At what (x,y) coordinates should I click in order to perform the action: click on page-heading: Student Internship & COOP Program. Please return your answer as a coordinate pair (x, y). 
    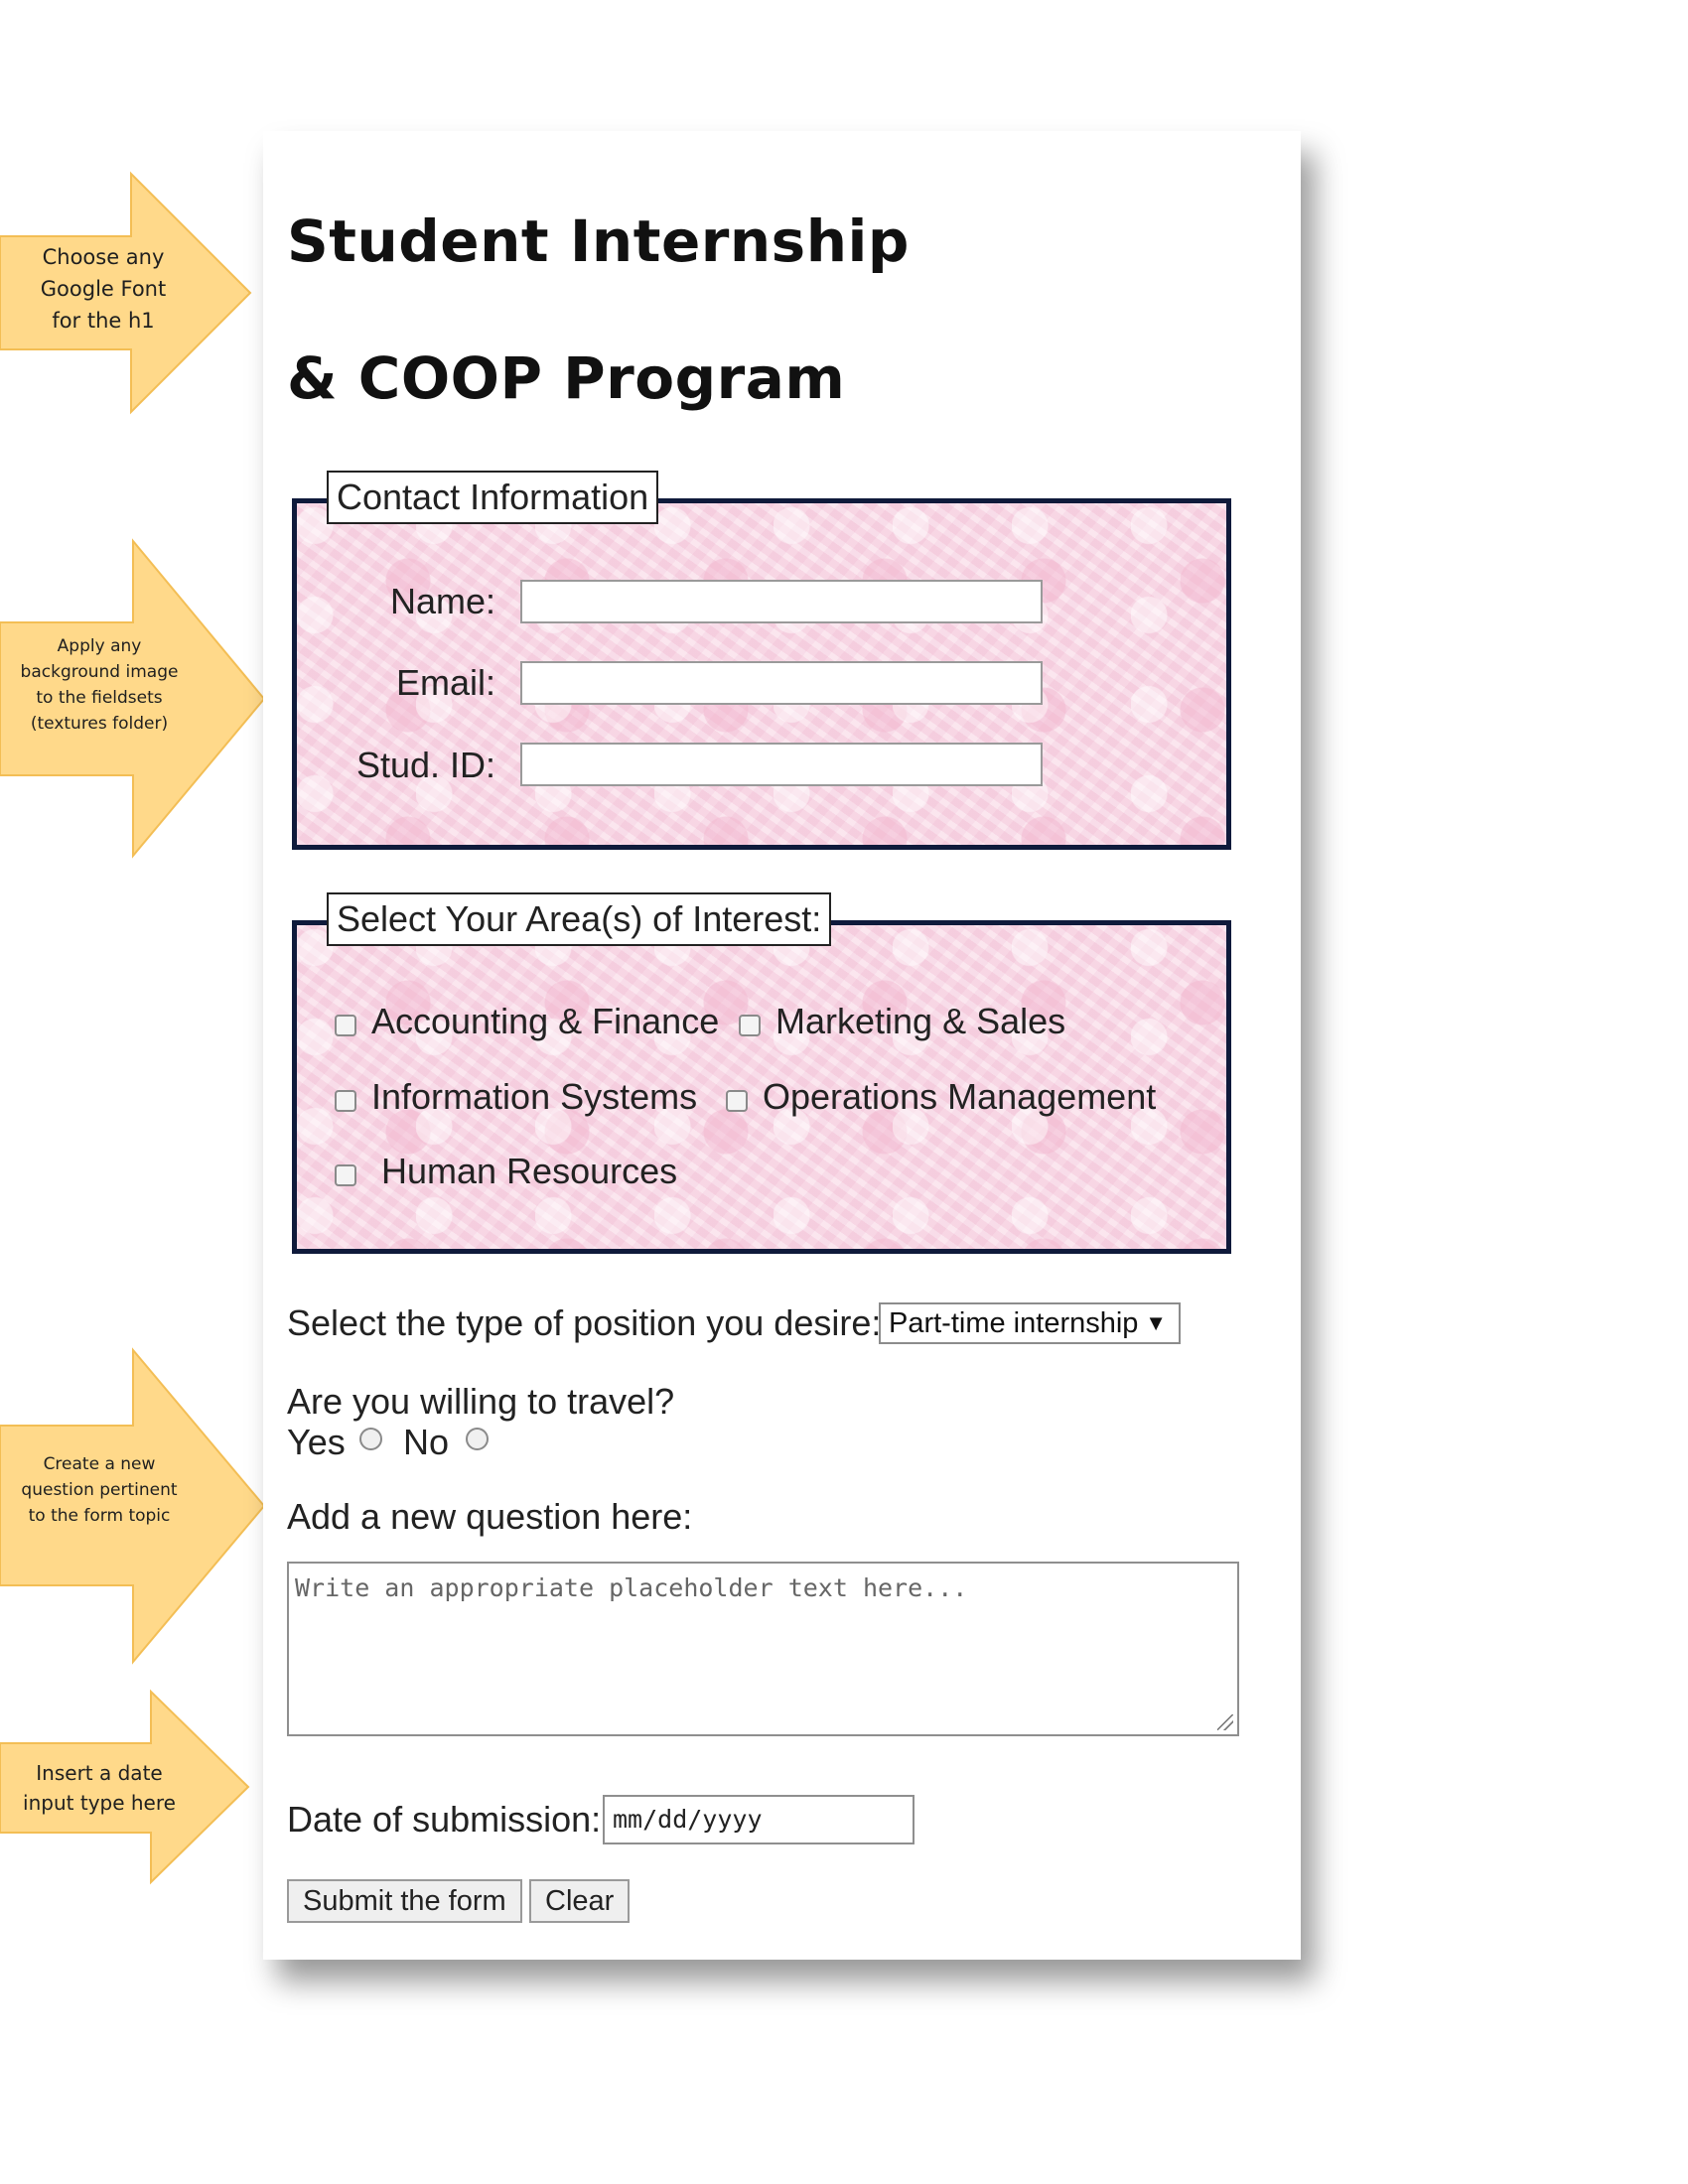
    Looking at the image, I should click on (598, 310).